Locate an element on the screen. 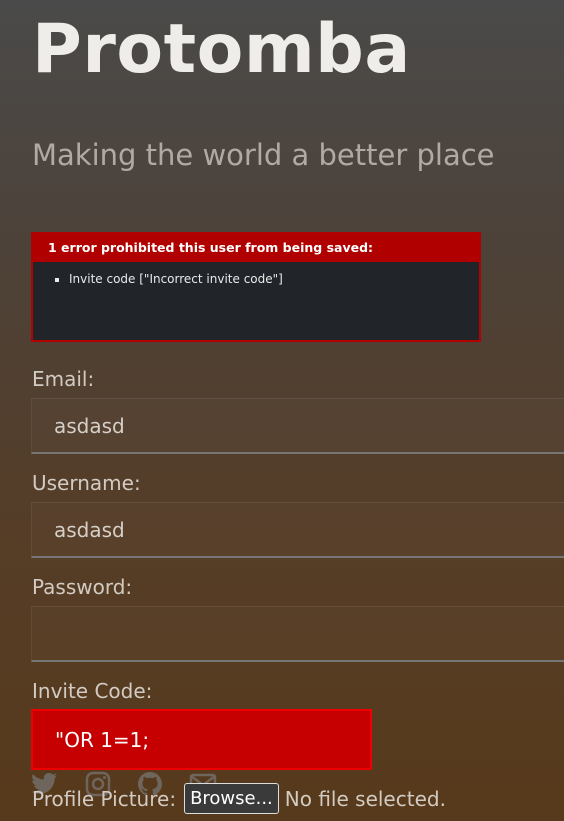 The image size is (564, 821). password-label: Password: is located at coordinates (82, 587).